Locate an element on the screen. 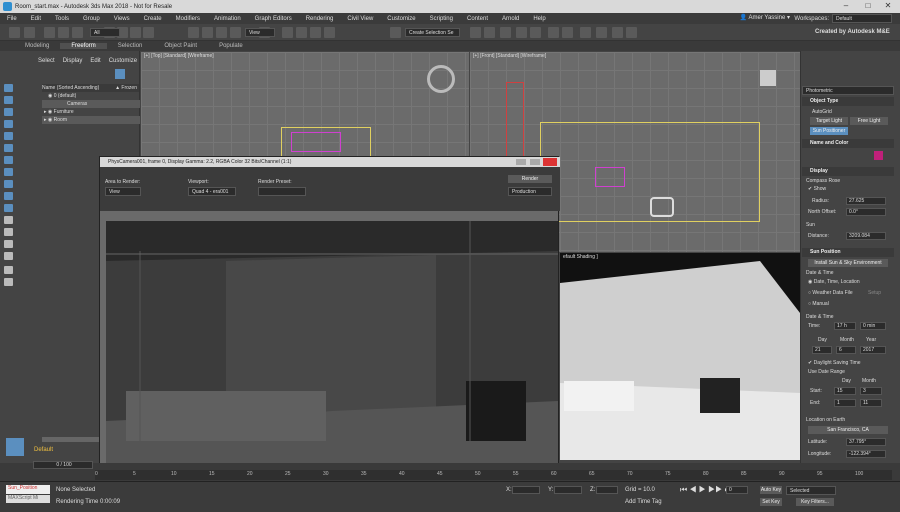 The image size is (900, 512). radio-date-time-location: ◉ Date, Time, Location is located at coordinates (834, 282).